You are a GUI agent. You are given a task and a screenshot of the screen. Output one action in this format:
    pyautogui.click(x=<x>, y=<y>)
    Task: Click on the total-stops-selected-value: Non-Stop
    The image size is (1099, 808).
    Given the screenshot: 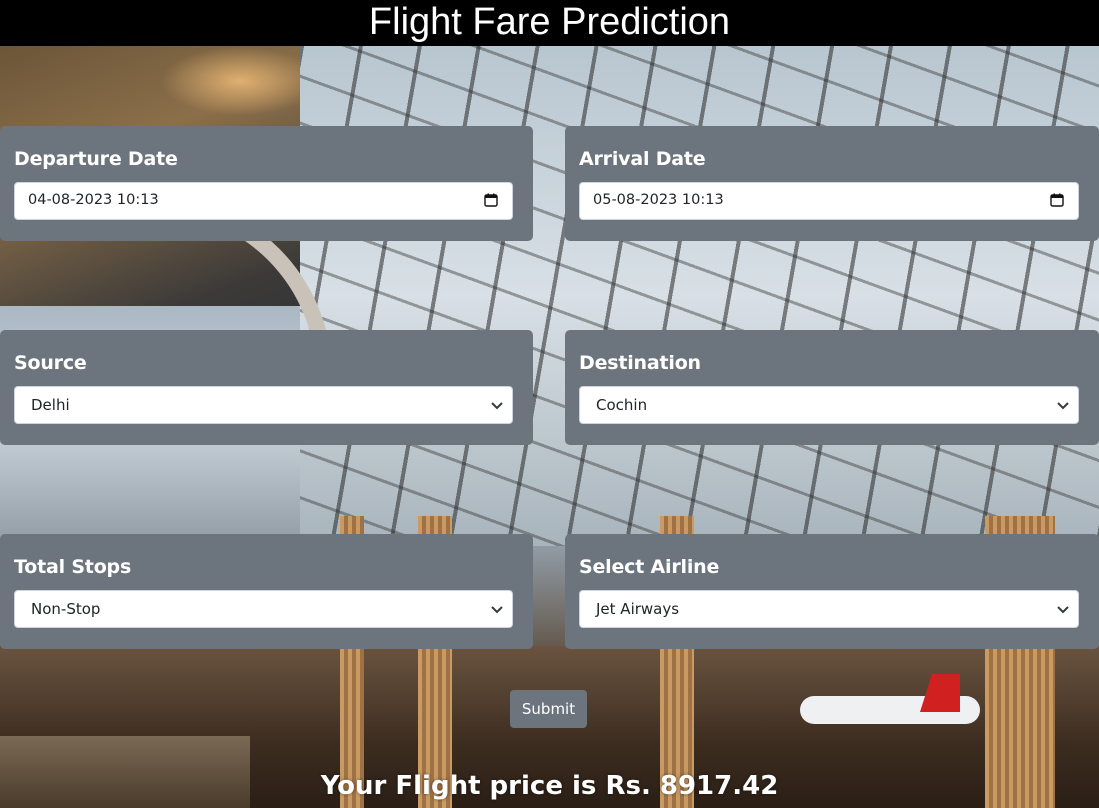 What is the action you would take?
    pyautogui.click(x=66, y=609)
    